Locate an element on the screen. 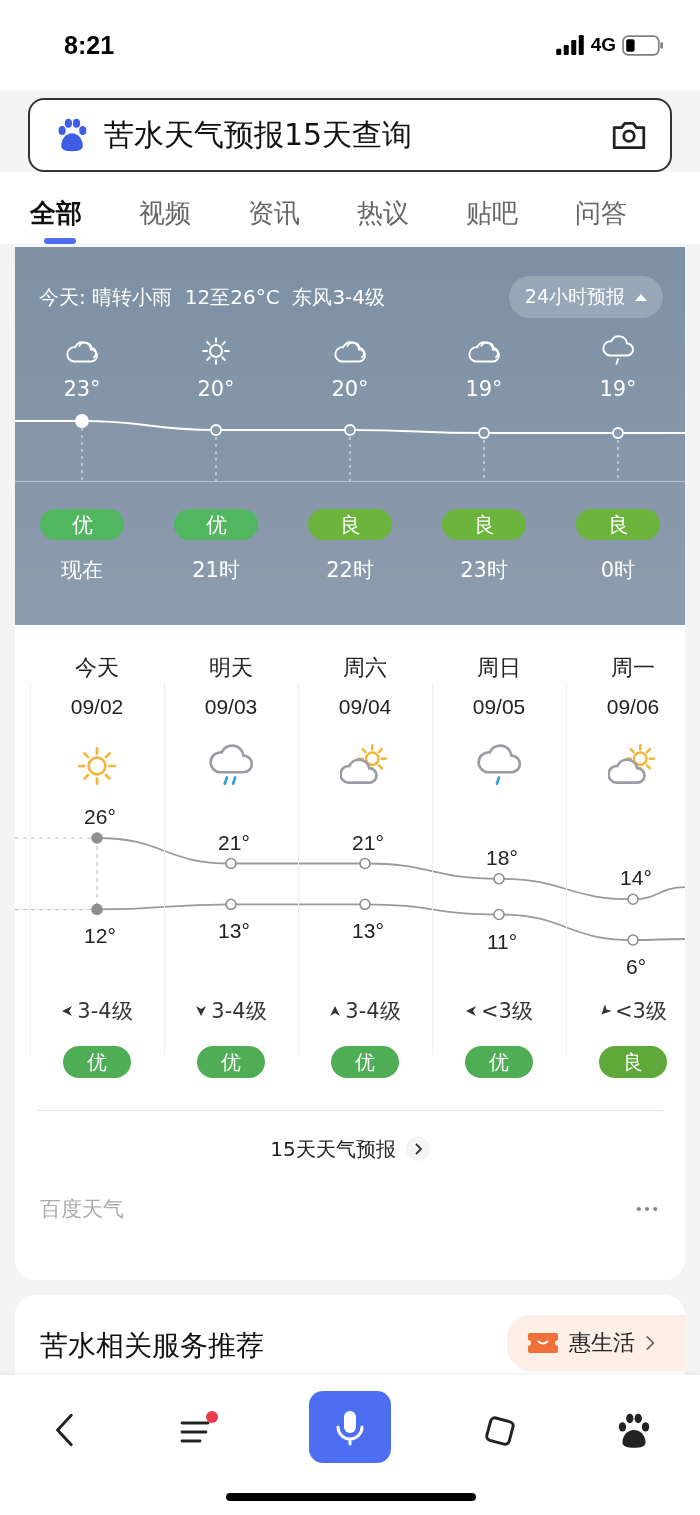 This screenshot has height=1515, width=700. status-time: 8:21 is located at coordinates (89, 45).